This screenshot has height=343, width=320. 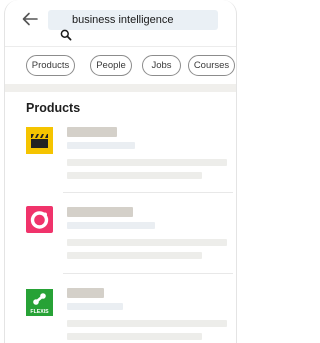 What do you see at coordinates (133, 20) in the screenshot?
I see `search-input: business intelligence` at bounding box center [133, 20].